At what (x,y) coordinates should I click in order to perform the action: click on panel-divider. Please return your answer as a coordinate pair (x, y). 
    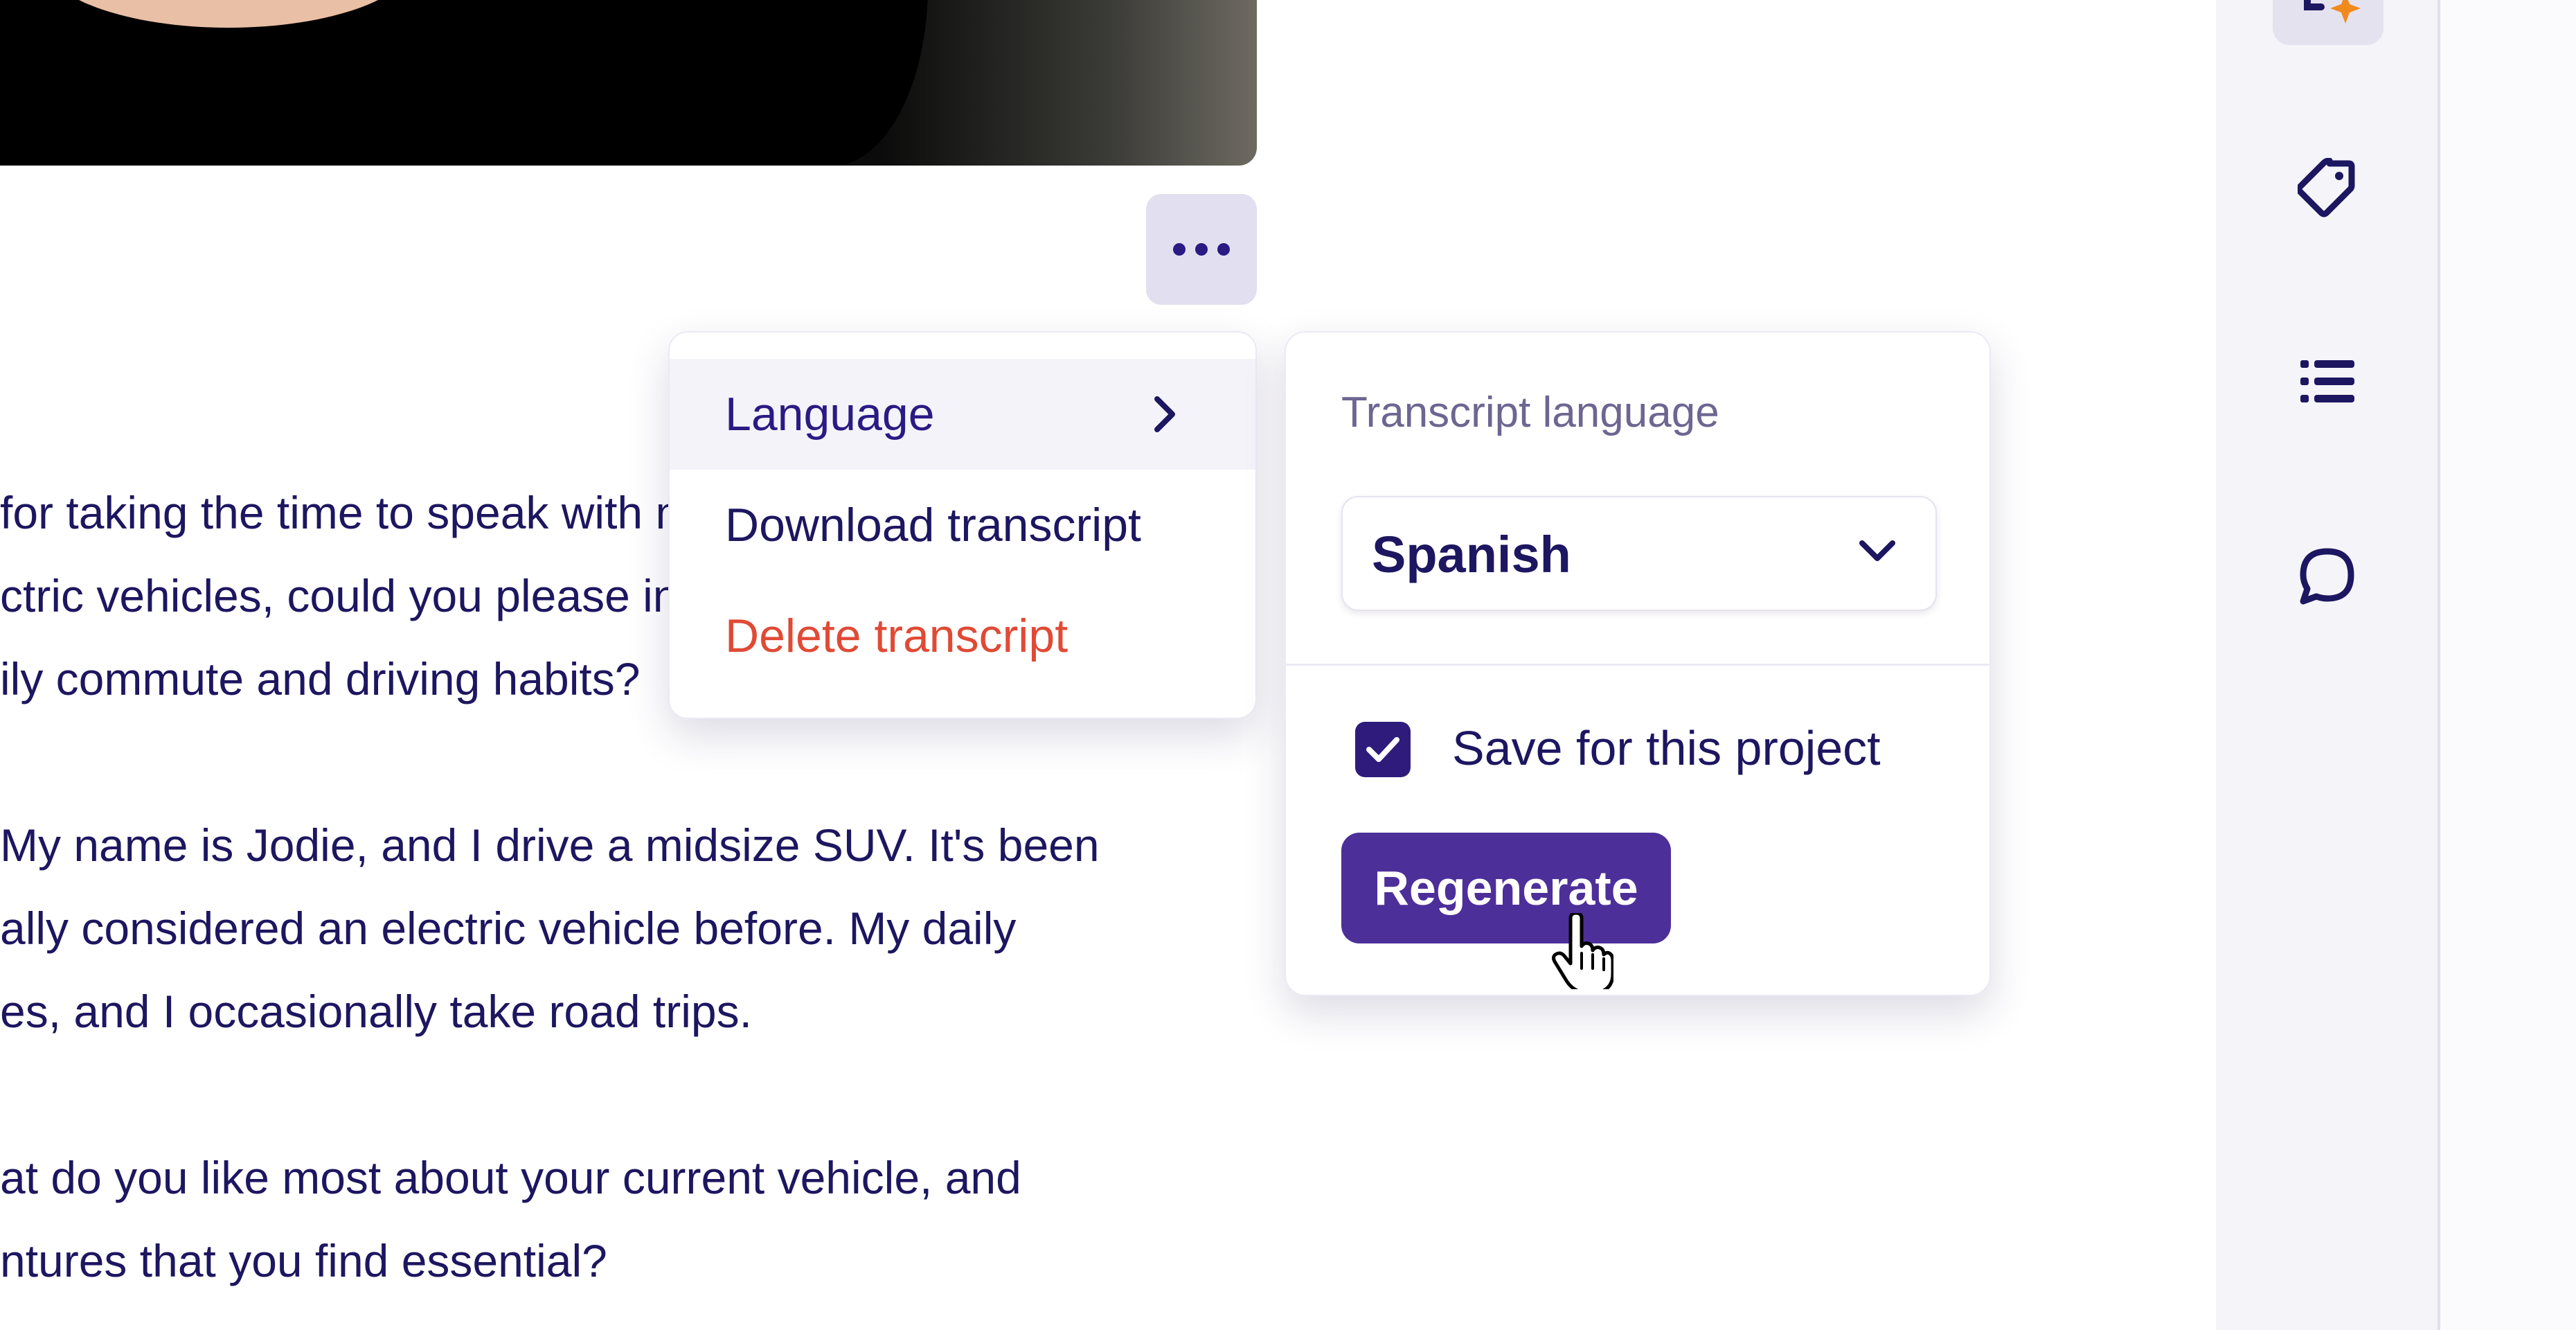
    Looking at the image, I should click on (1637, 665).